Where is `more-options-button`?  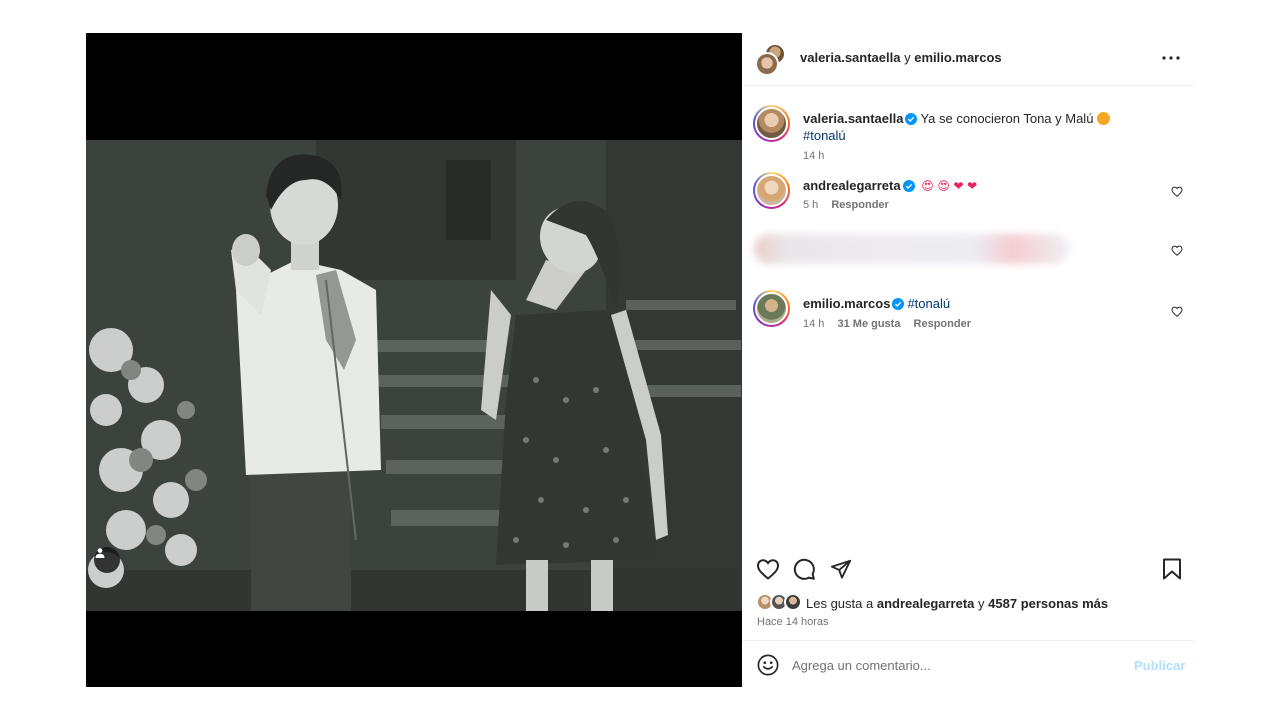
more-options-button is located at coordinates (1171, 58).